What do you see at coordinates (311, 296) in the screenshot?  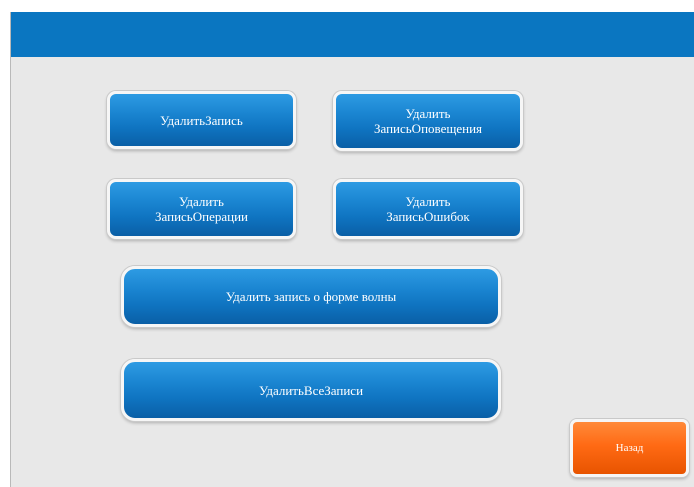 I see `delete-waveform-record-button: Удалить запись о форме волны` at bounding box center [311, 296].